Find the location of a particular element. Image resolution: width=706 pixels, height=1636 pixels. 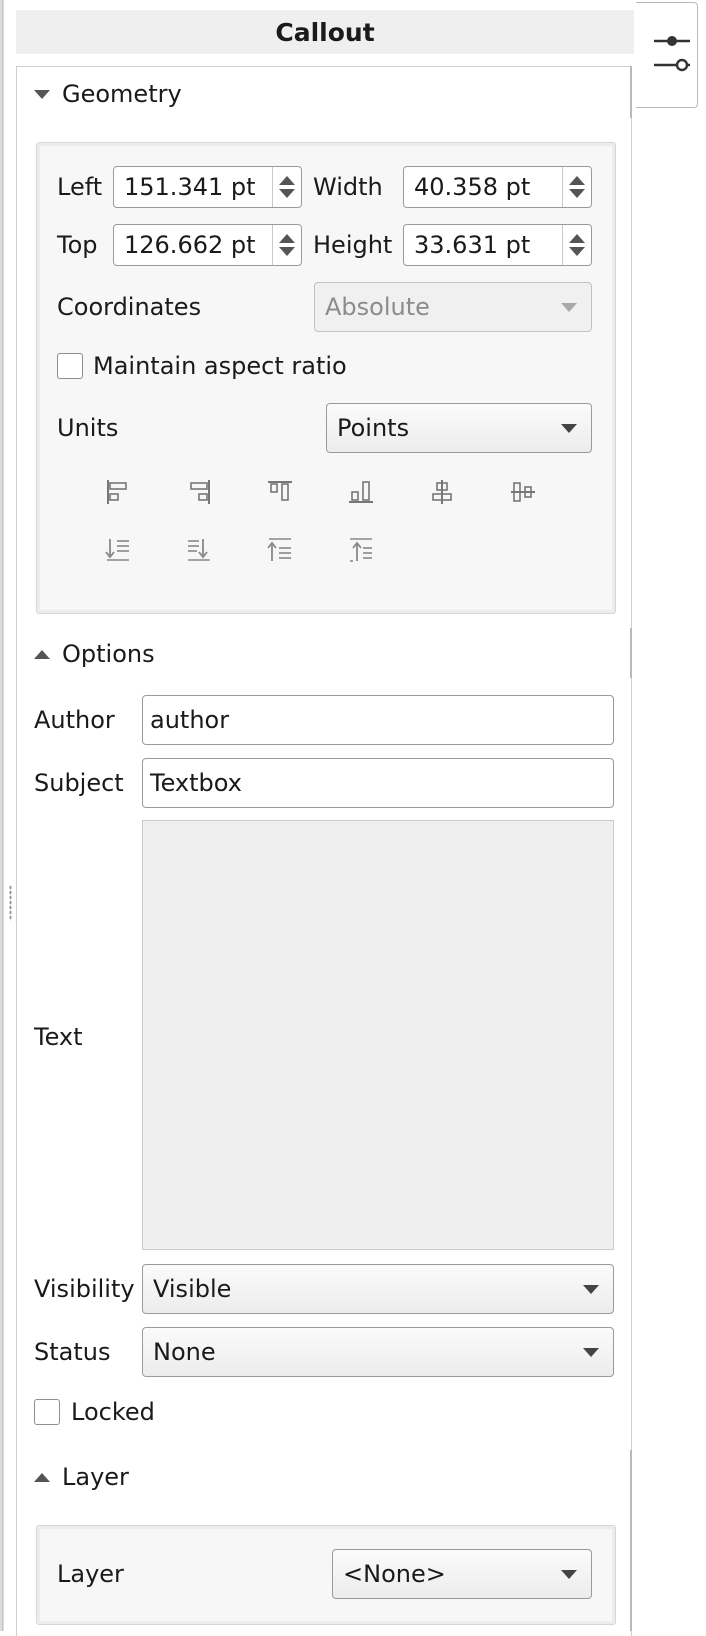

collapse-icon is located at coordinates (42, 94).